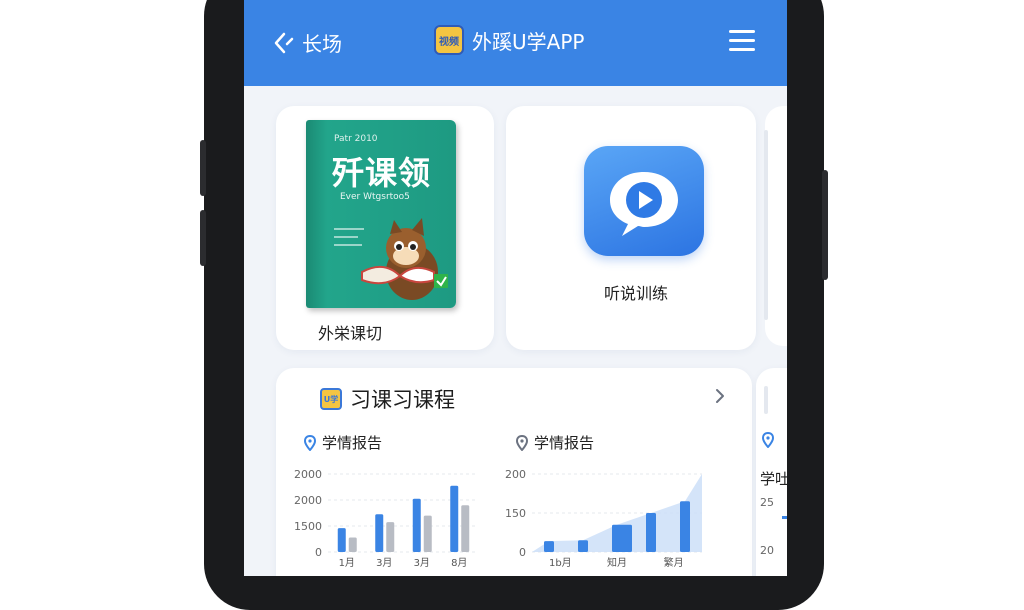 This screenshot has height=610, width=1024. I want to click on back-label: 长场, so click(322, 44).